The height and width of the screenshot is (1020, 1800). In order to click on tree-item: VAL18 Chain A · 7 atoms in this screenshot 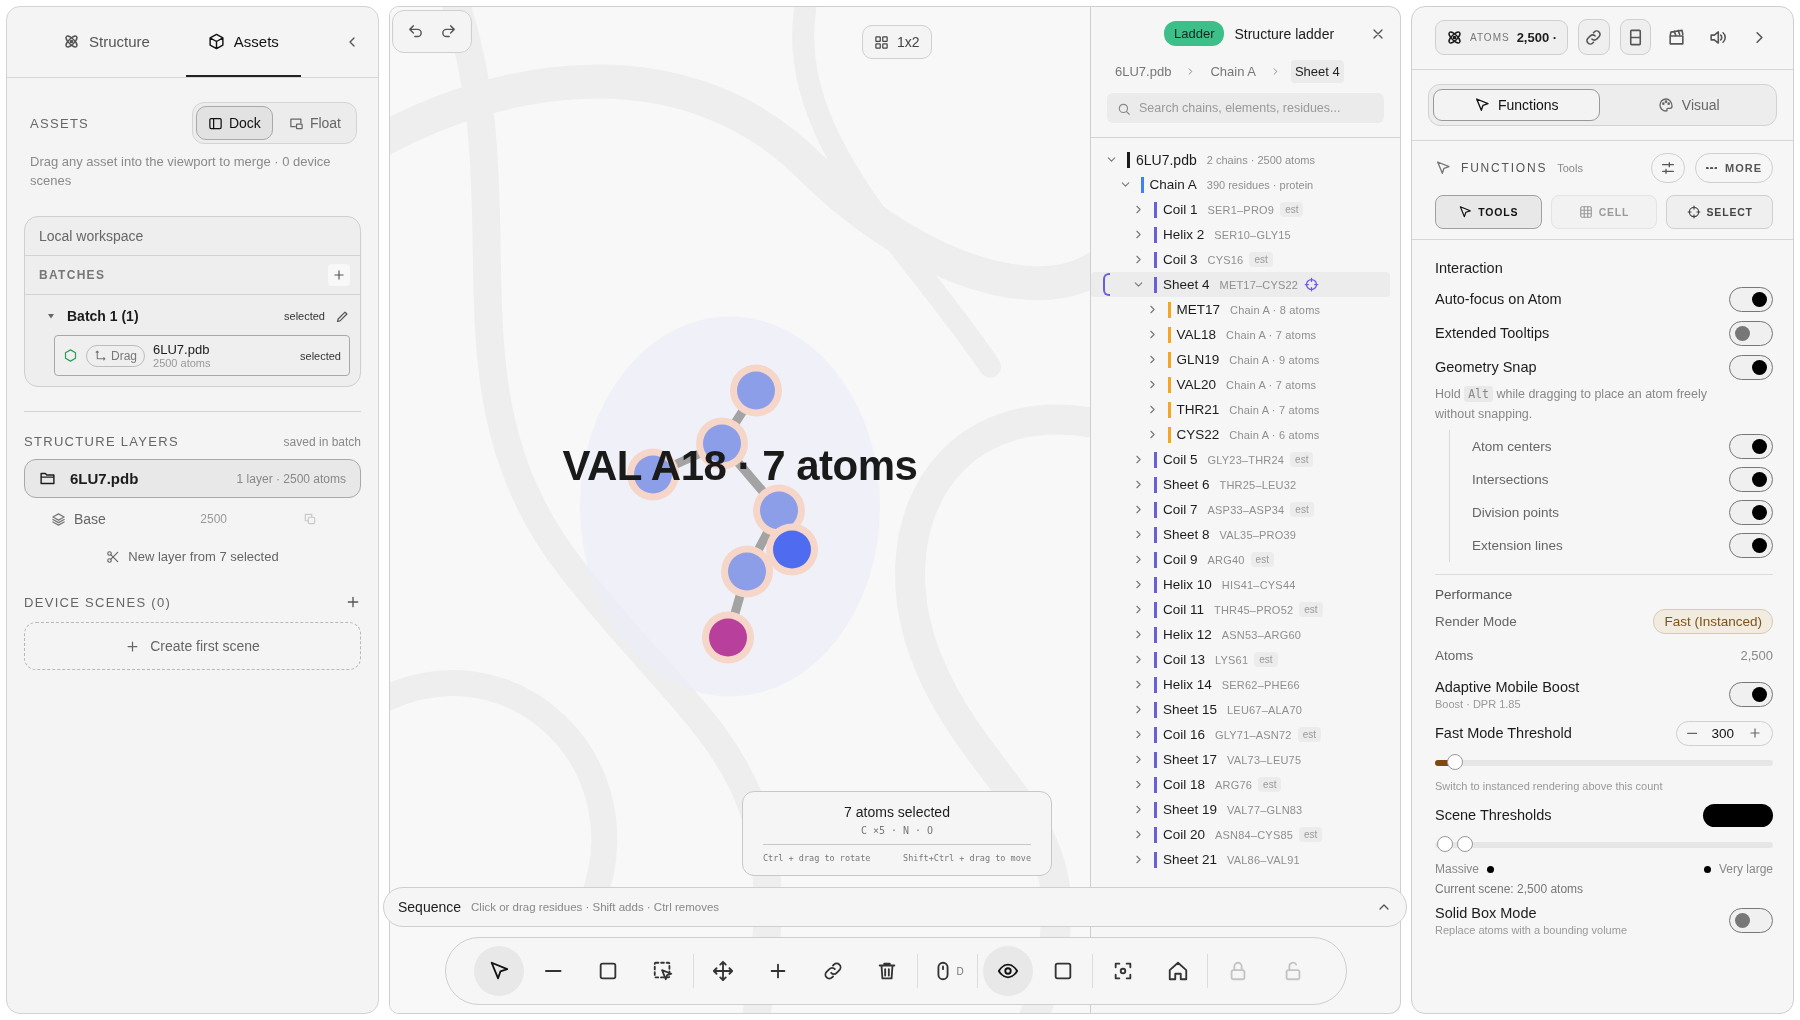, I will do `click(1240, 334)`.